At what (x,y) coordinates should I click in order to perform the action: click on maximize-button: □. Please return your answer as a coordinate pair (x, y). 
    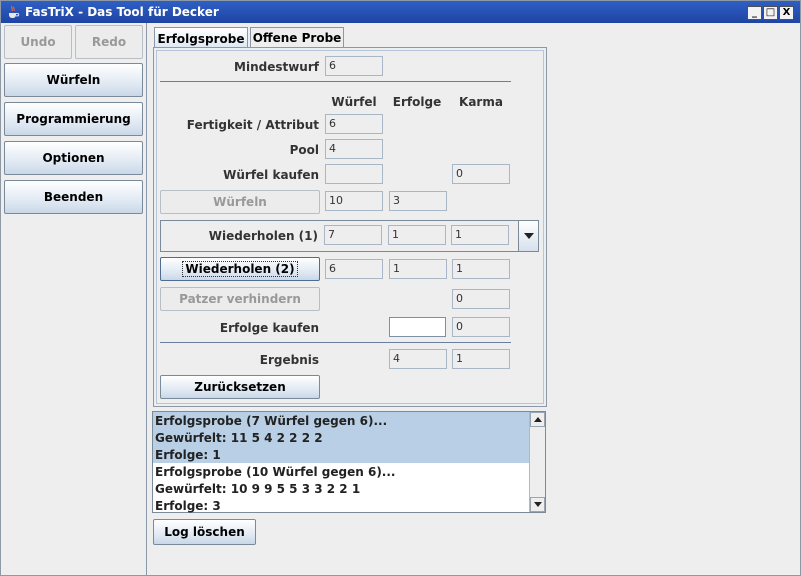
    Looking at the image, I should click on (770, 13).